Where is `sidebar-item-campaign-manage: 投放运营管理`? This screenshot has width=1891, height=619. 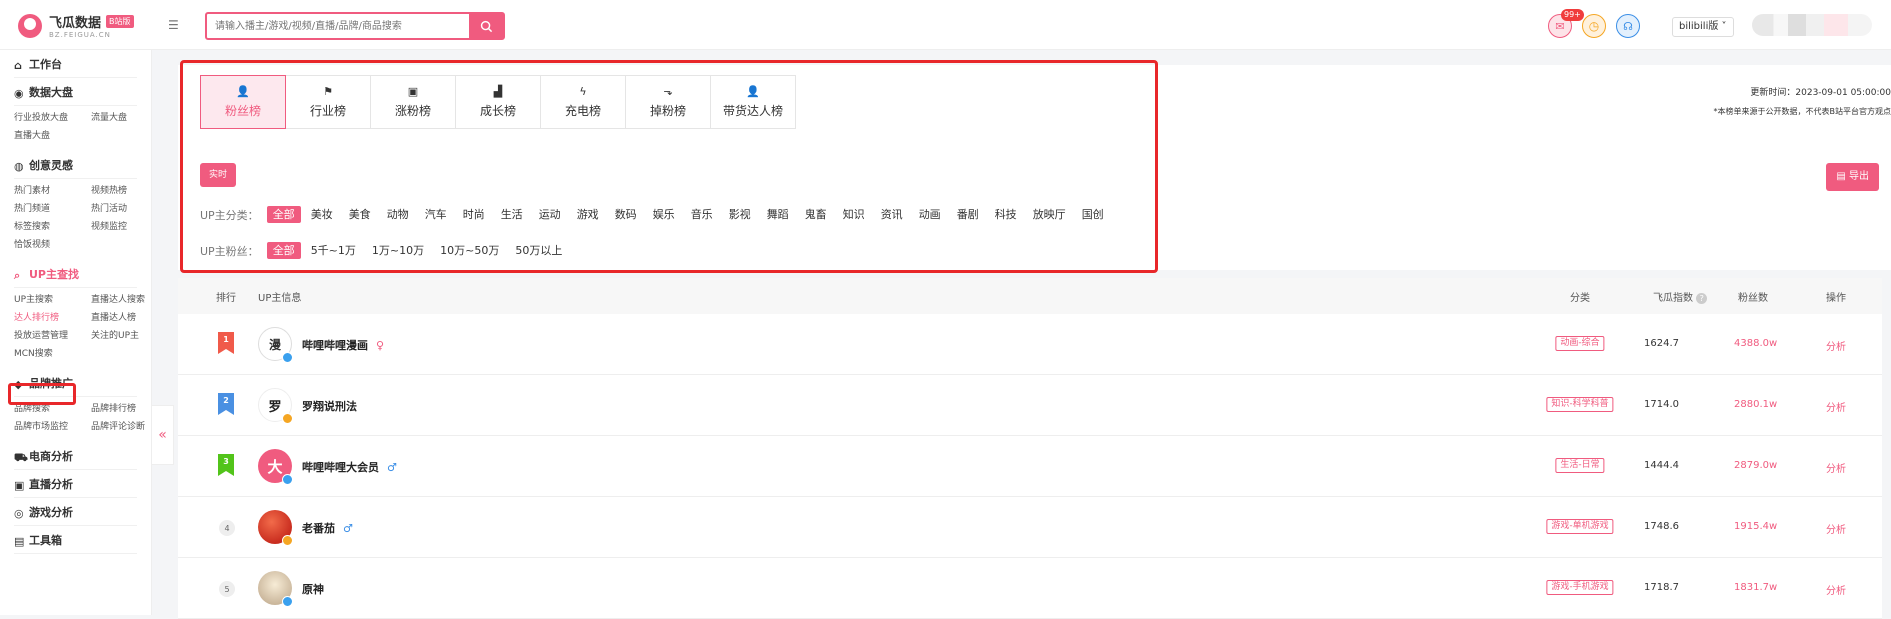
sidebar-item-campaign-manage: 投放运营管理 is located at coordinates (52, 336).